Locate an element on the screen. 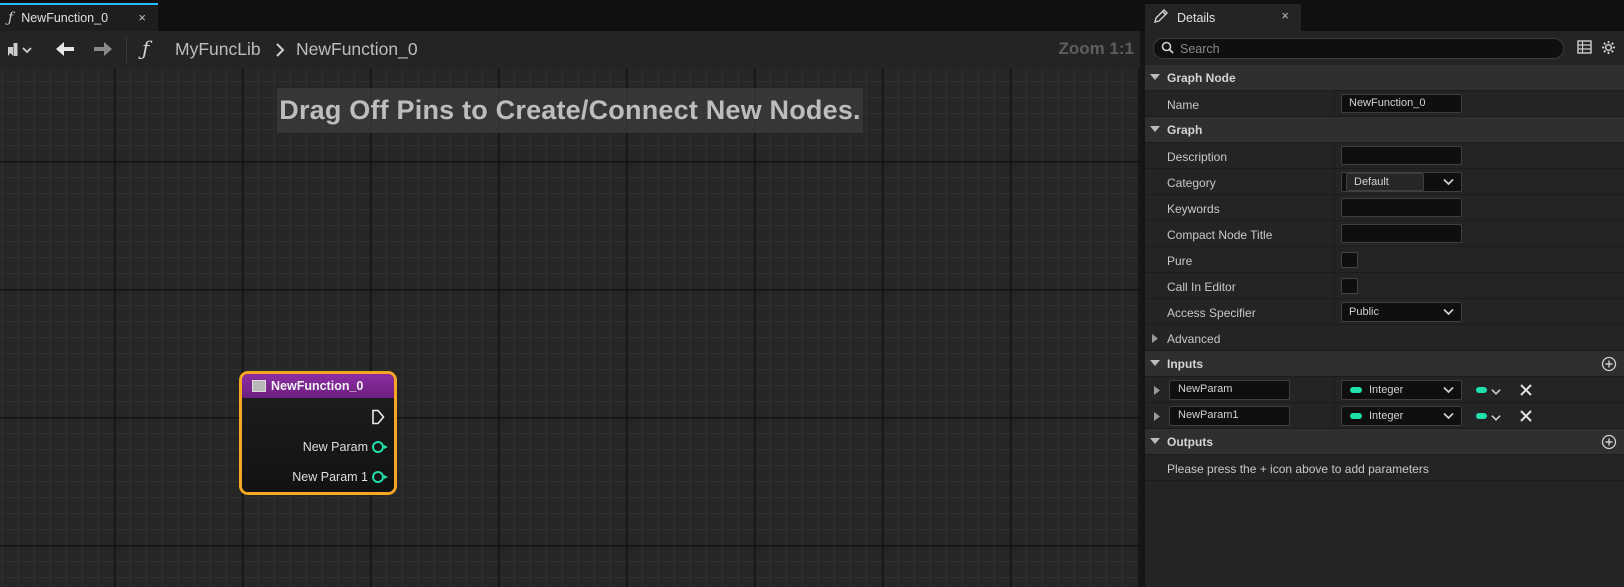  property-row-name: Name NewFunction_0 is located at coordinates (1384, 104).